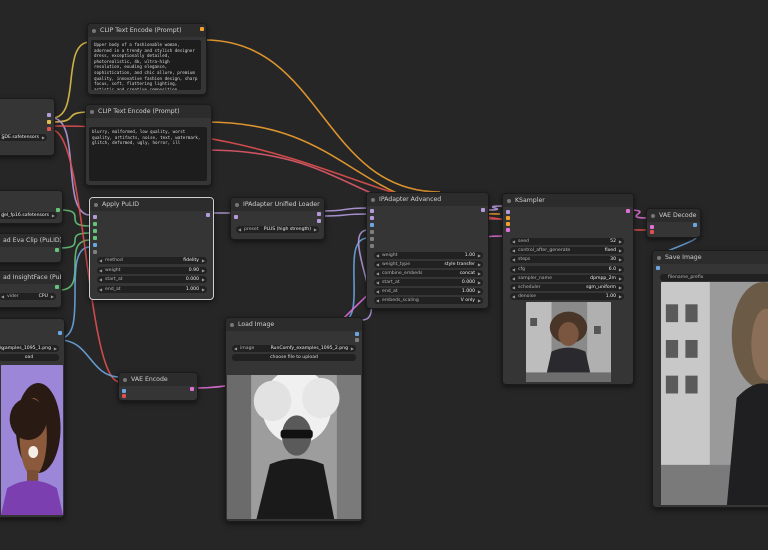  I want to click on ref-image-wire, so click(354, 280).